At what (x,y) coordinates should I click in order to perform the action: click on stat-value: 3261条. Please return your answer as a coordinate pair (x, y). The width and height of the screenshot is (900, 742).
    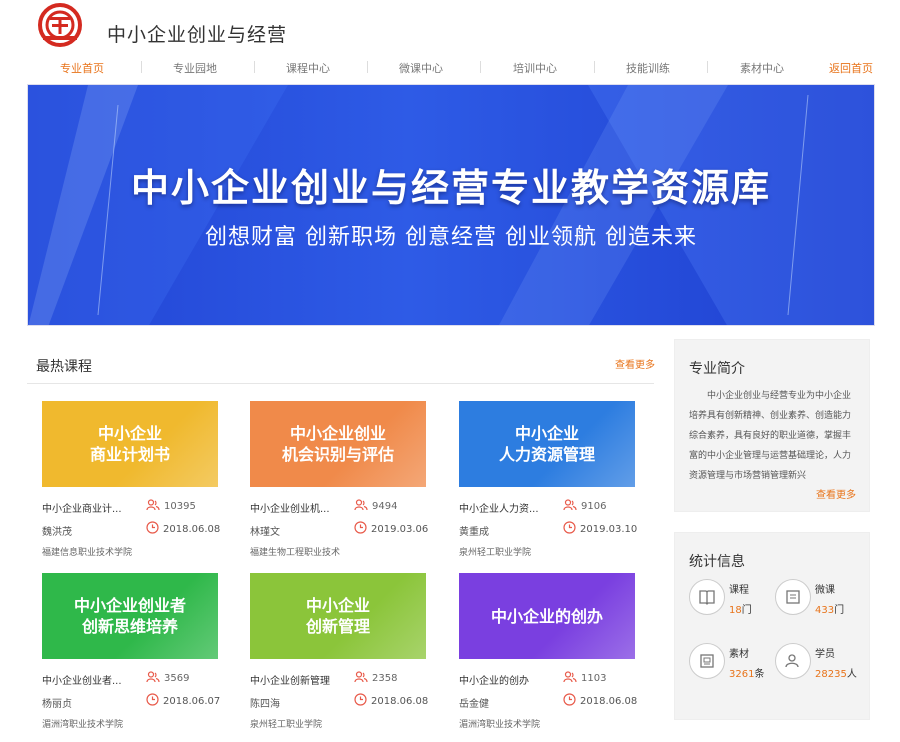
    Looking at the image, I should click on (747, 674).